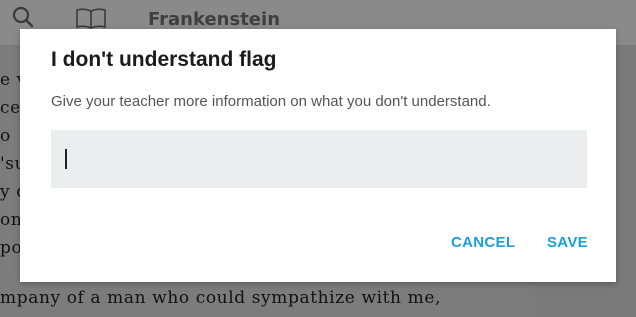 This screenshot has height=317, width=636. Describe the element at coordinates (5, 136) in the screenshot. I see `page-text-line: o` at that location.